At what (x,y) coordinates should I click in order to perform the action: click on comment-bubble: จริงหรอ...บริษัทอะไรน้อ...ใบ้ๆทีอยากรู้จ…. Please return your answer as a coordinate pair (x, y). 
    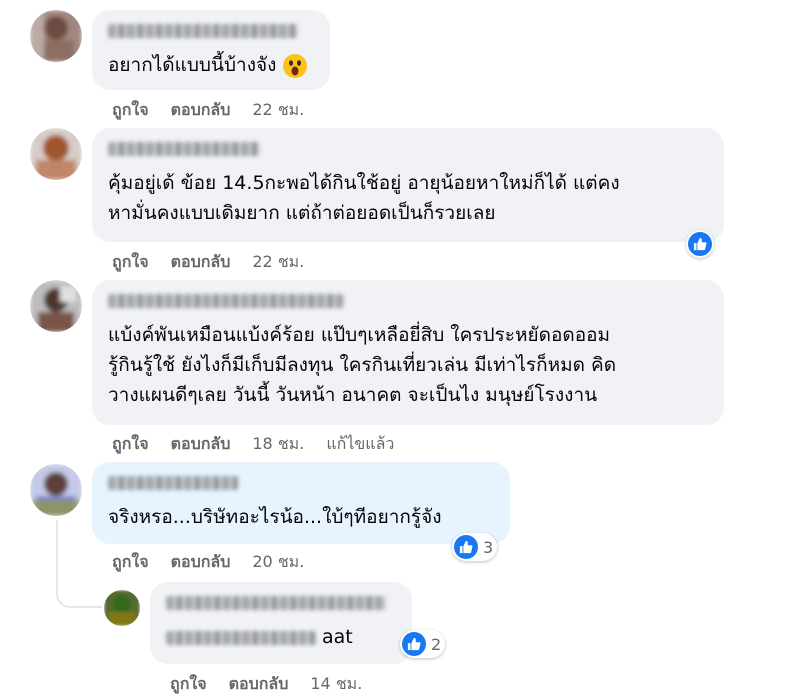
    Looking at the image, I should click on (301, 503).